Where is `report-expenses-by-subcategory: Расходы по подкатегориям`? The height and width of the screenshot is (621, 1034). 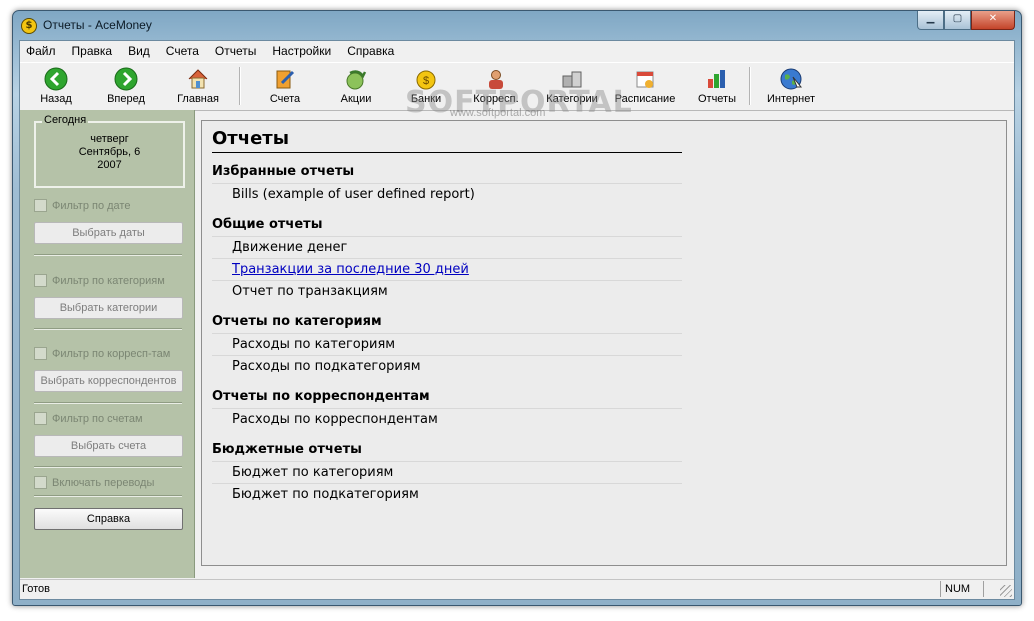
report-expenses-by-subcategory: Расходы по подкатегориям is located at coordinates (326, 366).